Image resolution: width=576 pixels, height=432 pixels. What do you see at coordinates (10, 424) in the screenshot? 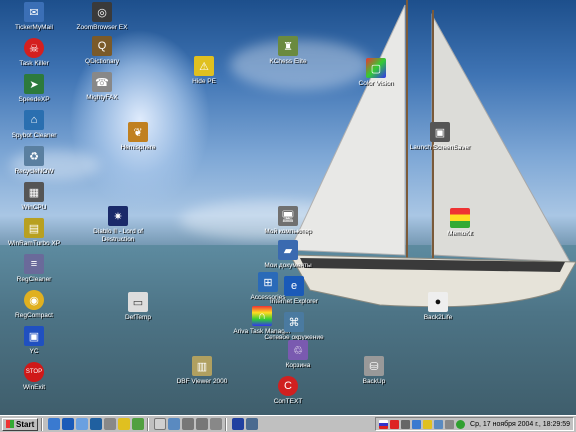
I see `windows-logo-icon` at bounding box center [10, 424].